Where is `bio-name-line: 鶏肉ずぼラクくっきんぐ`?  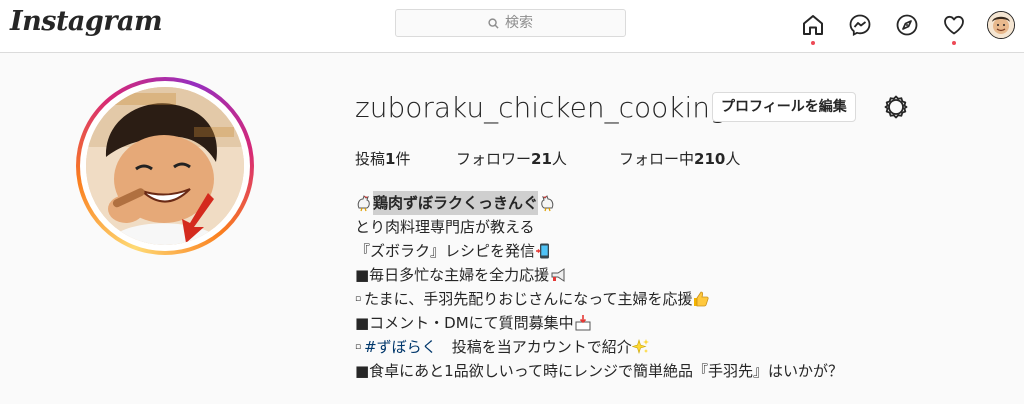 bio-name-line: 鶏肉ずぼラクくっきんぐ is located at coordinates (599, 203).